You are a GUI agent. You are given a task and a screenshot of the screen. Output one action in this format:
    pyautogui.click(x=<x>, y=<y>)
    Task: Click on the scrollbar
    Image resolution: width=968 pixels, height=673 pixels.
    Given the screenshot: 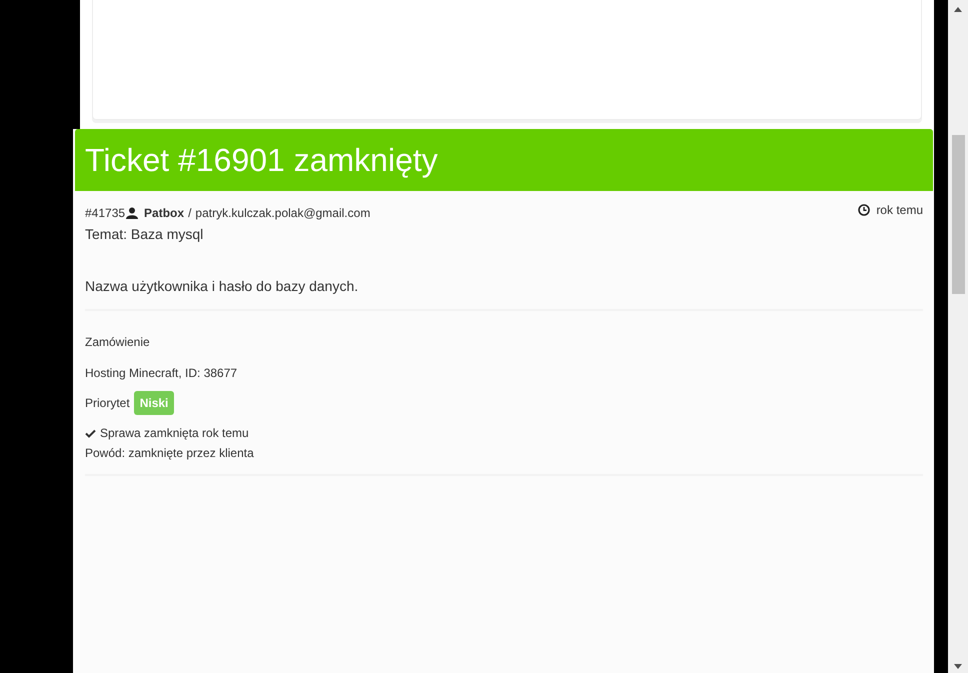 What is the action you would take?
    pyautogui.click(x=958, y=336)
    